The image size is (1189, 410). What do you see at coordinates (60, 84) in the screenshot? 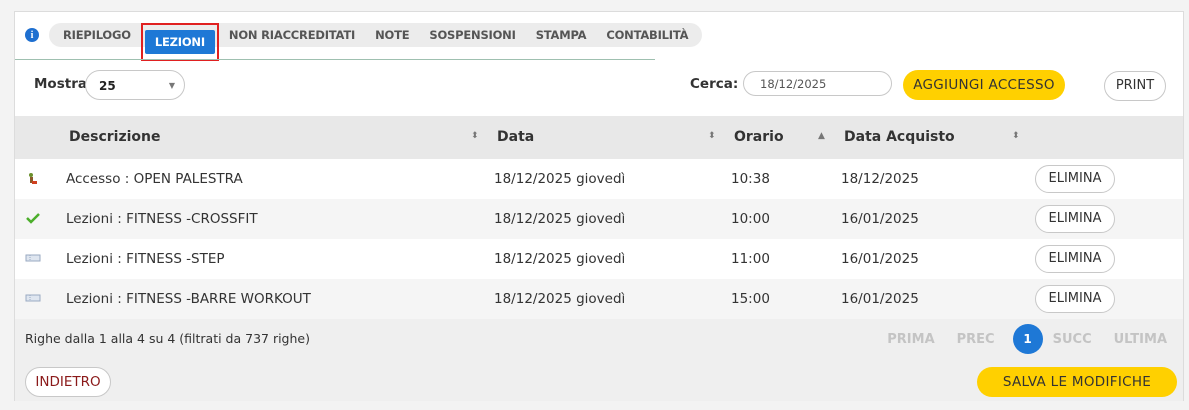
I see `show-label: Mostra` at bounding box center [60, 84].